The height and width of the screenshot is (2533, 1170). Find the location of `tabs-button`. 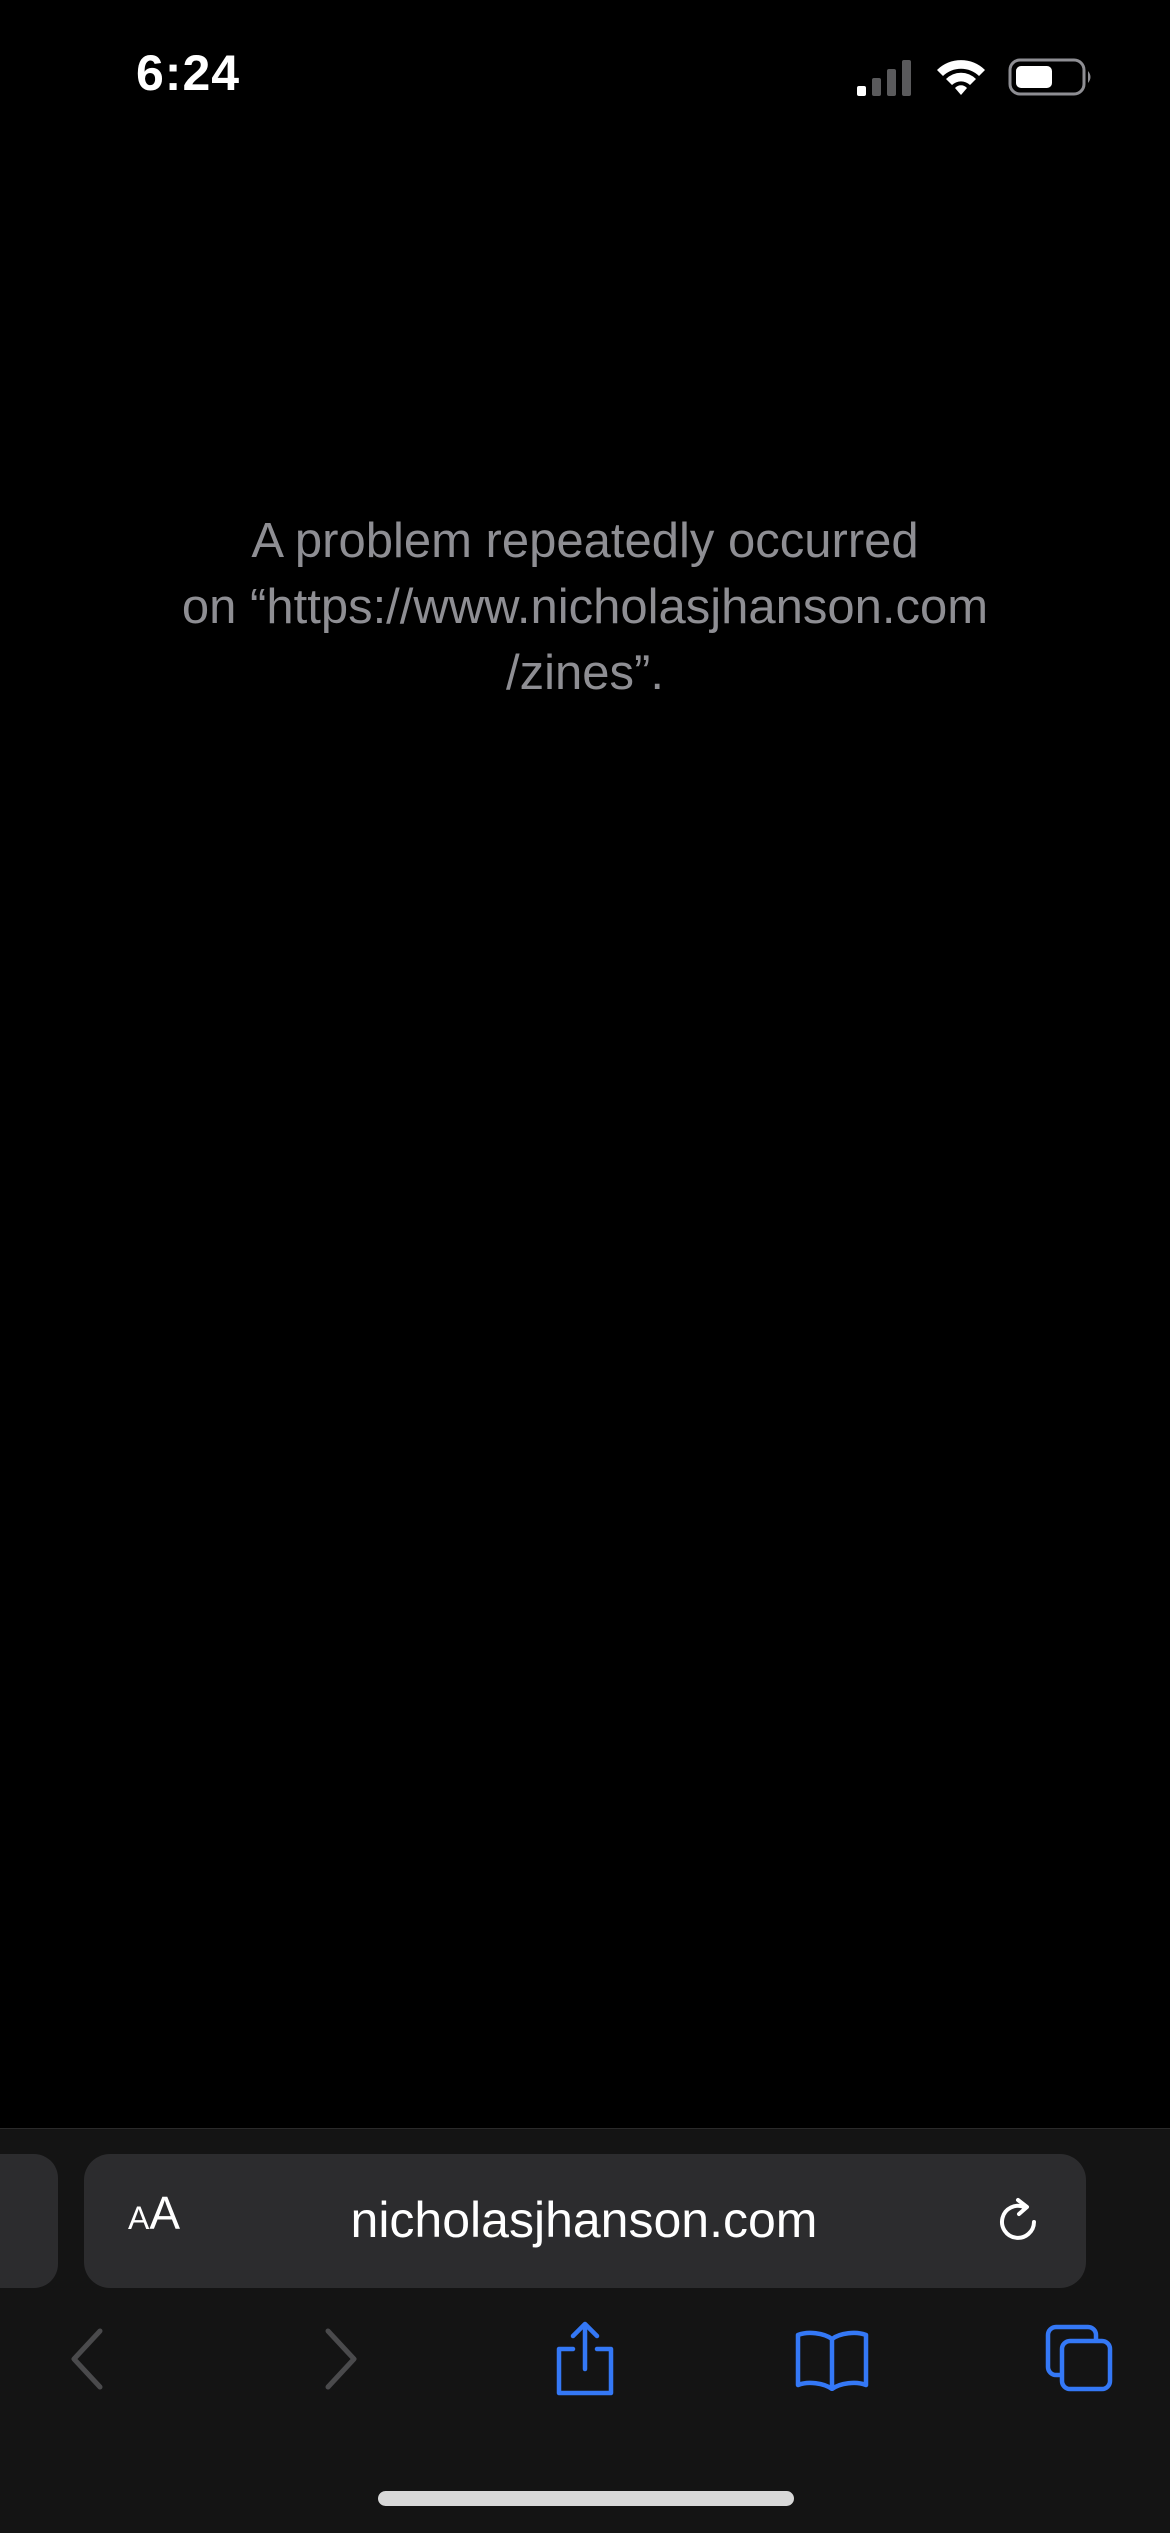

tabs-button is located at coordinates (1080, 2359).